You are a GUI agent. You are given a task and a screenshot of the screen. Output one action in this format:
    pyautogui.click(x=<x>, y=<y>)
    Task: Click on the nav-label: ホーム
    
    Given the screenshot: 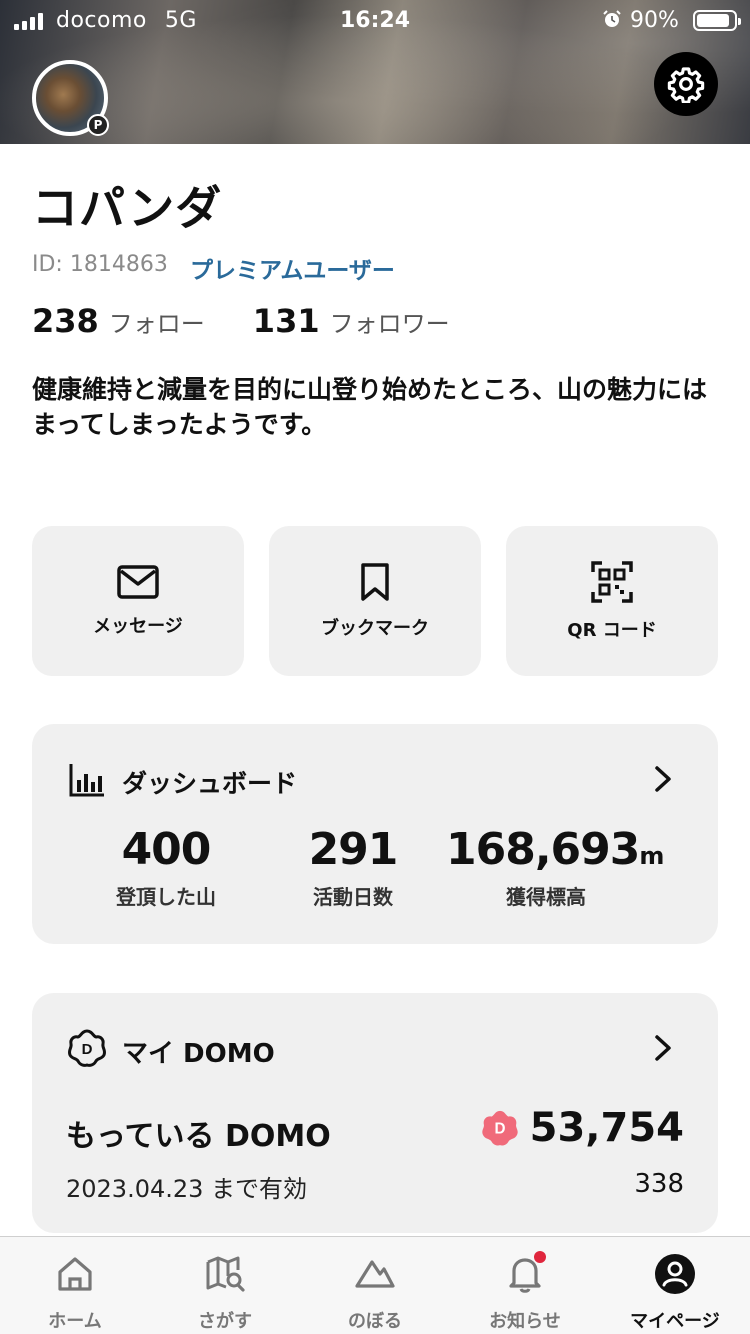 What is the action you would take?
    pyautogui.click(x=75, y=1321)
    